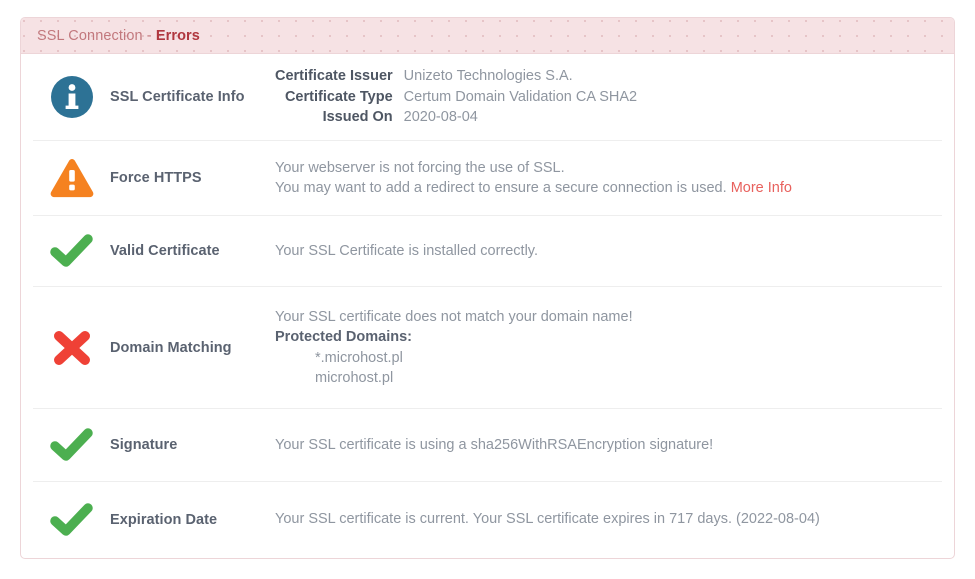 This screenshot has height=579, width=975. I want to click on panel-header: SSL Connection - Errors, so click(487, 36).